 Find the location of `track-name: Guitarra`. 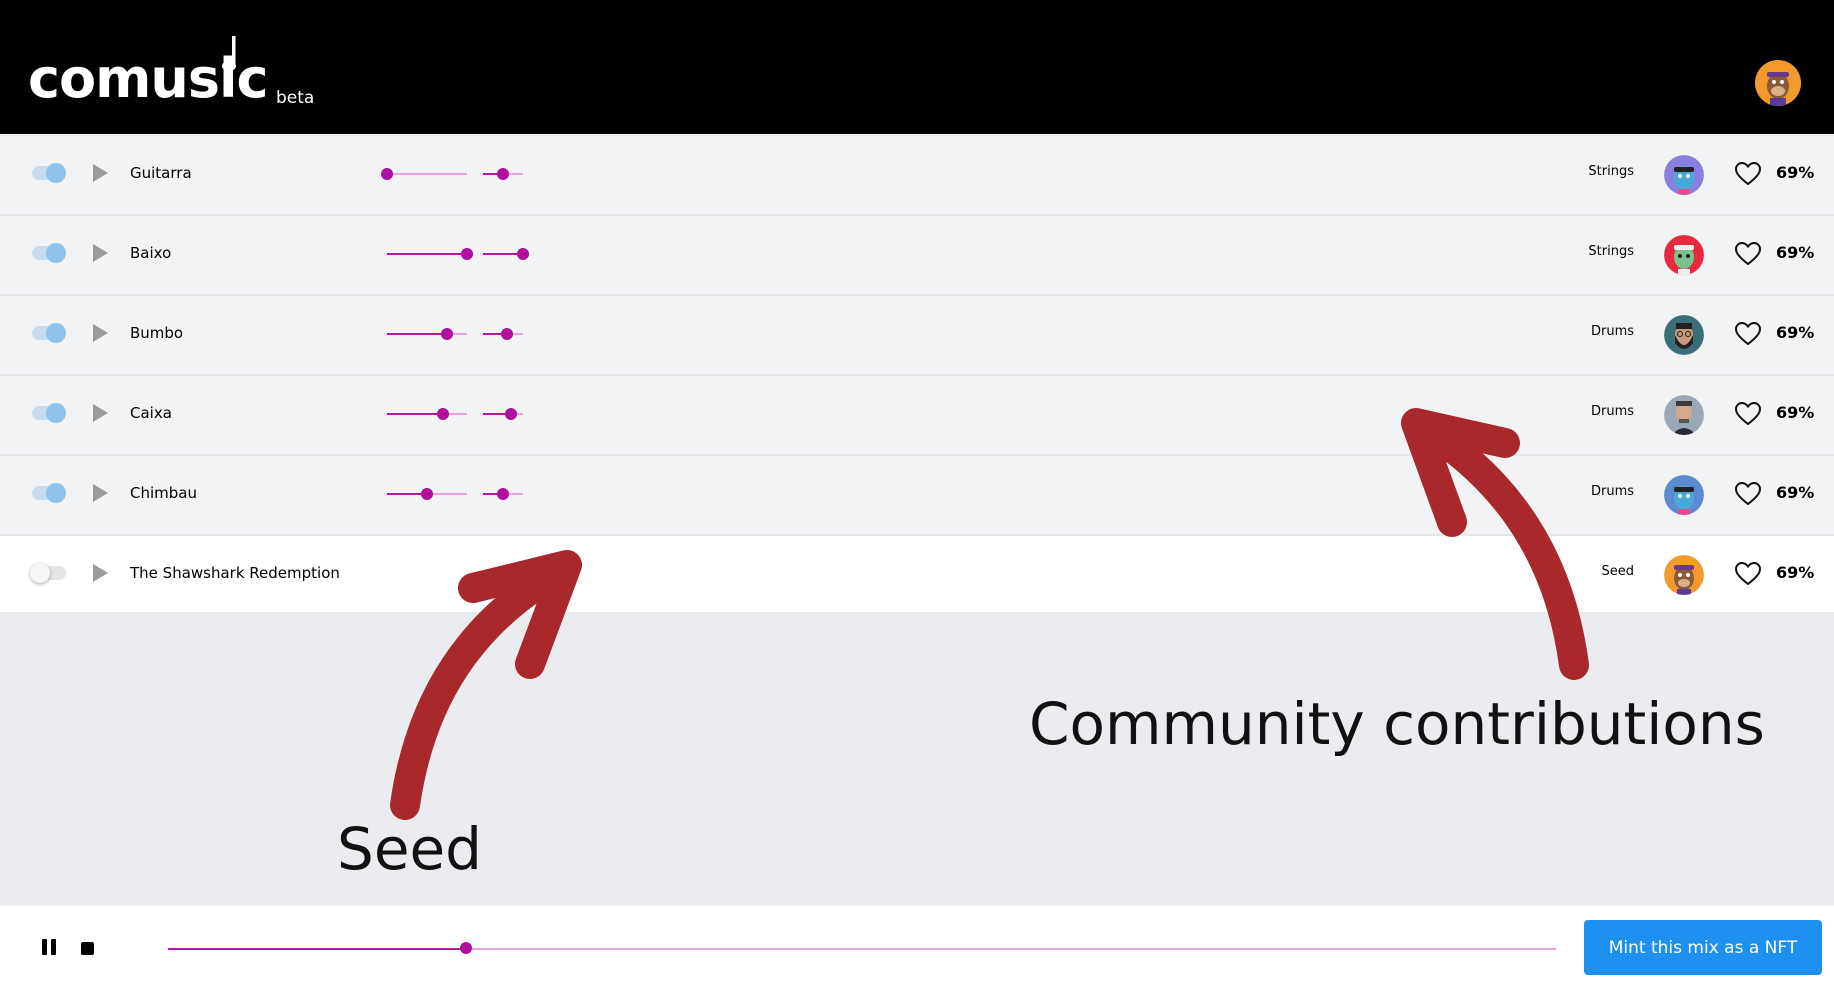

track-name: Guitarra is located at coordinates (161, 173).